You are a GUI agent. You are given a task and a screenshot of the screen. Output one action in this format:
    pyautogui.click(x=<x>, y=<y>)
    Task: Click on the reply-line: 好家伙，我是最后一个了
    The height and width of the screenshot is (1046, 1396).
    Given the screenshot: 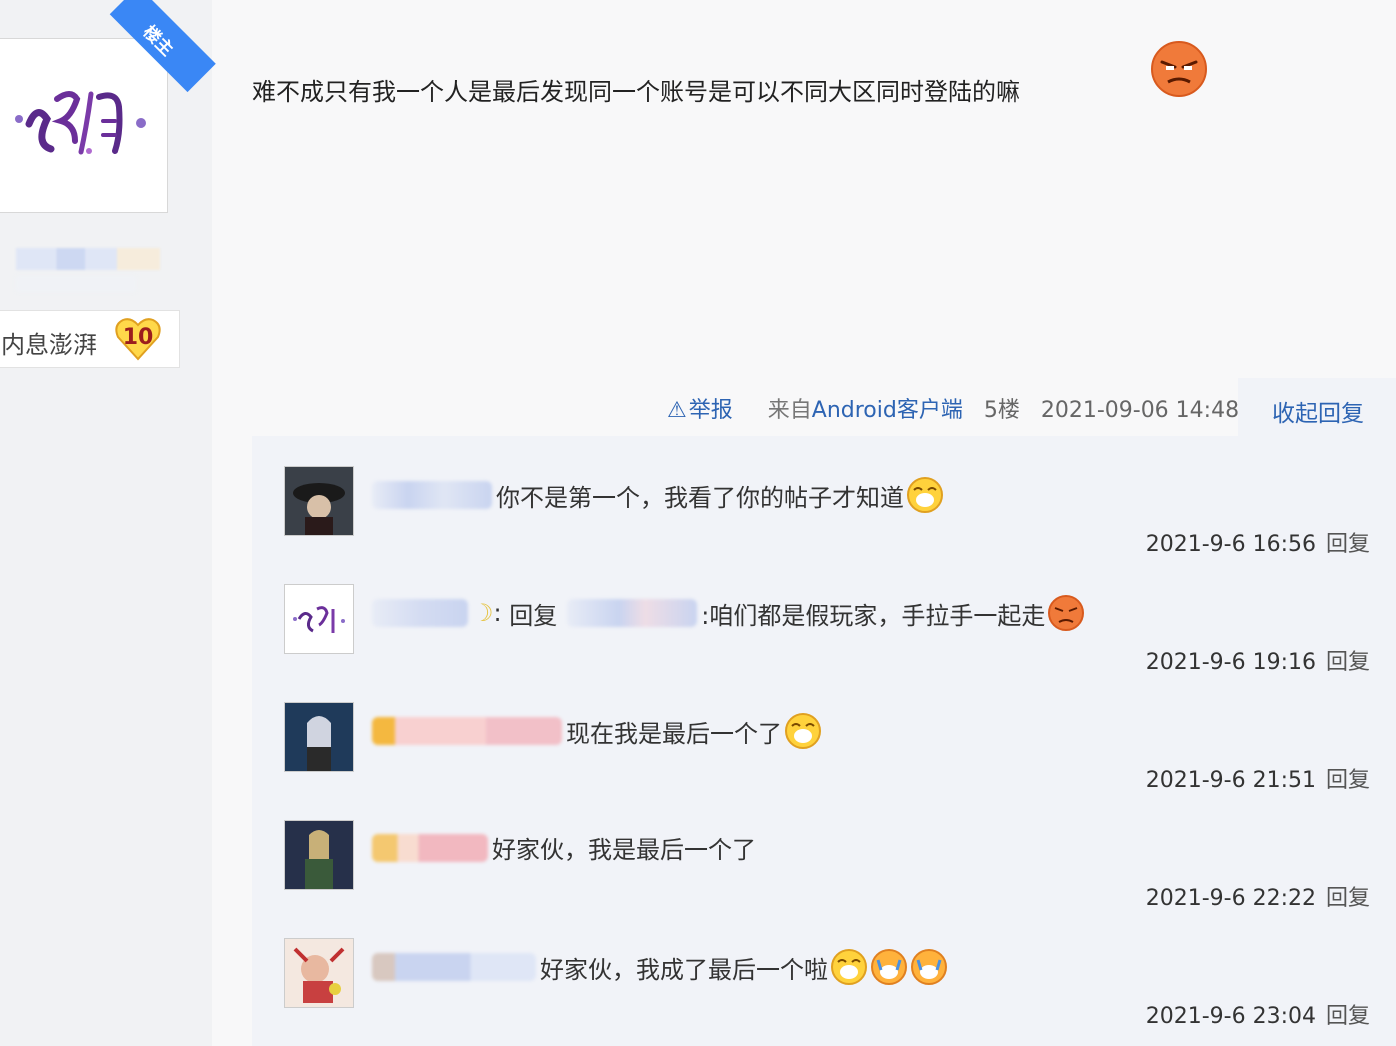 What is the action you would take?
    pyautogui.click(x=564, y=847)
    